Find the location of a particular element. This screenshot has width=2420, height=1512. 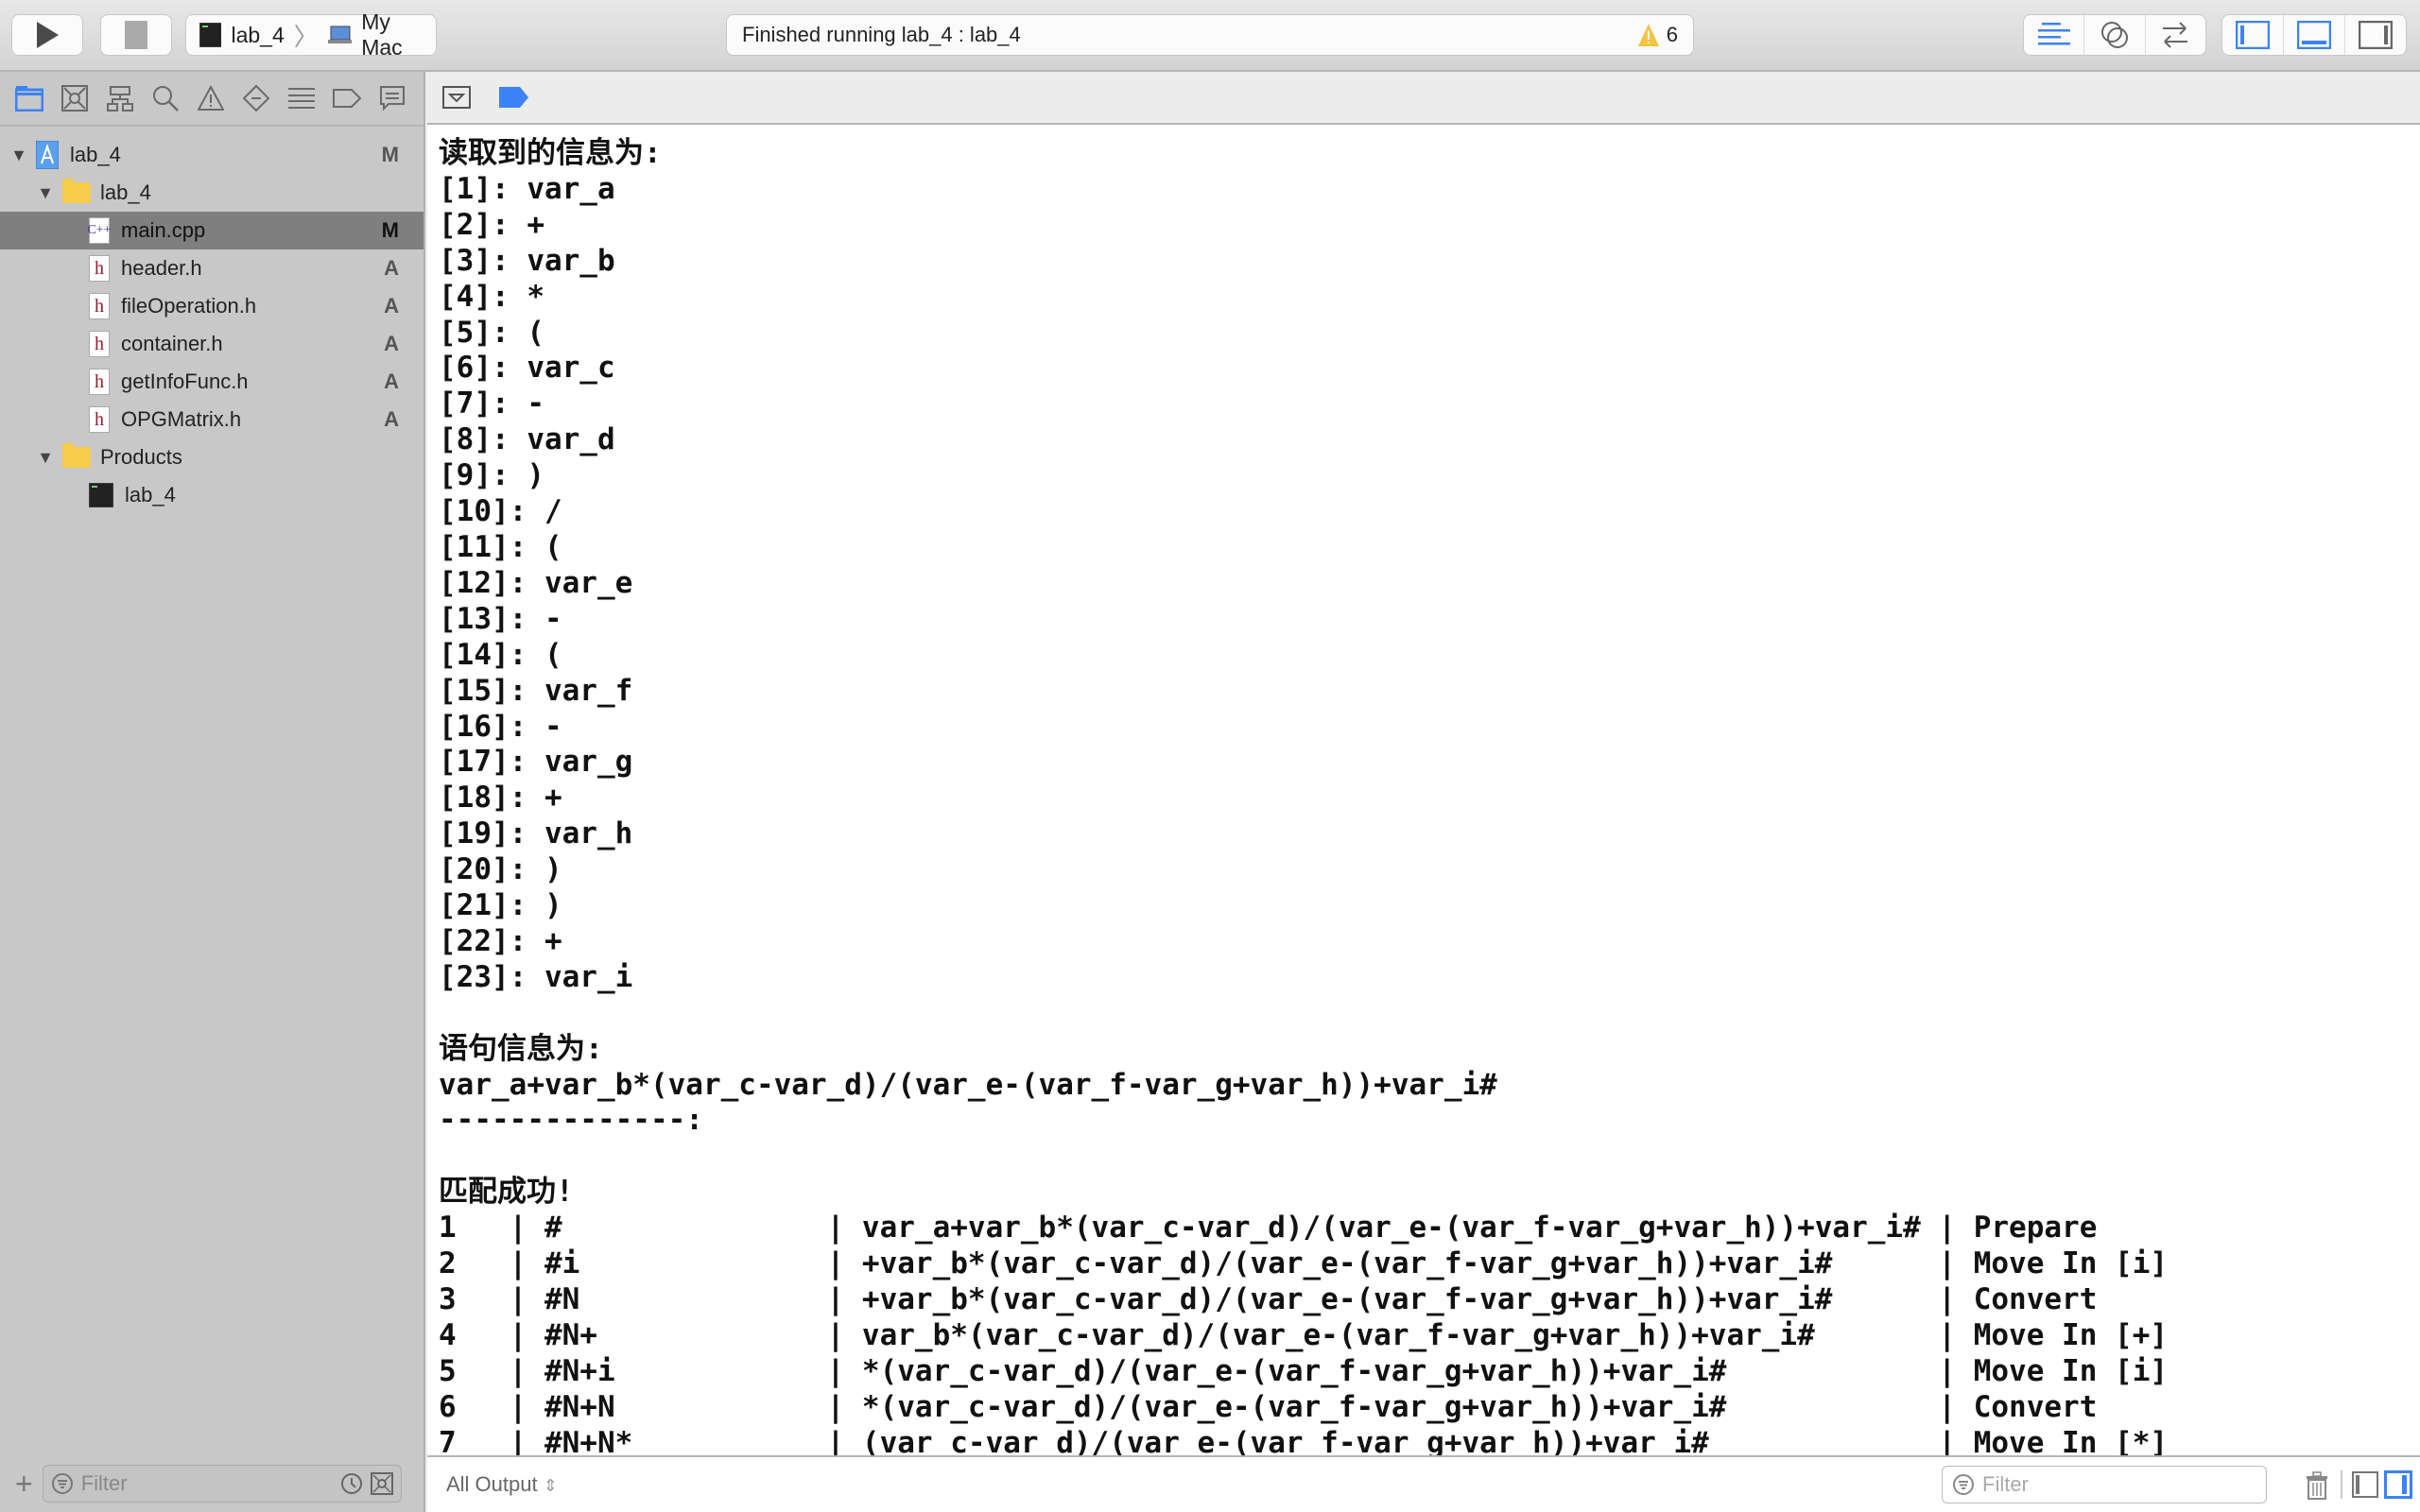

console-filter-input: Filter is located at coordinates (2104, 1484).